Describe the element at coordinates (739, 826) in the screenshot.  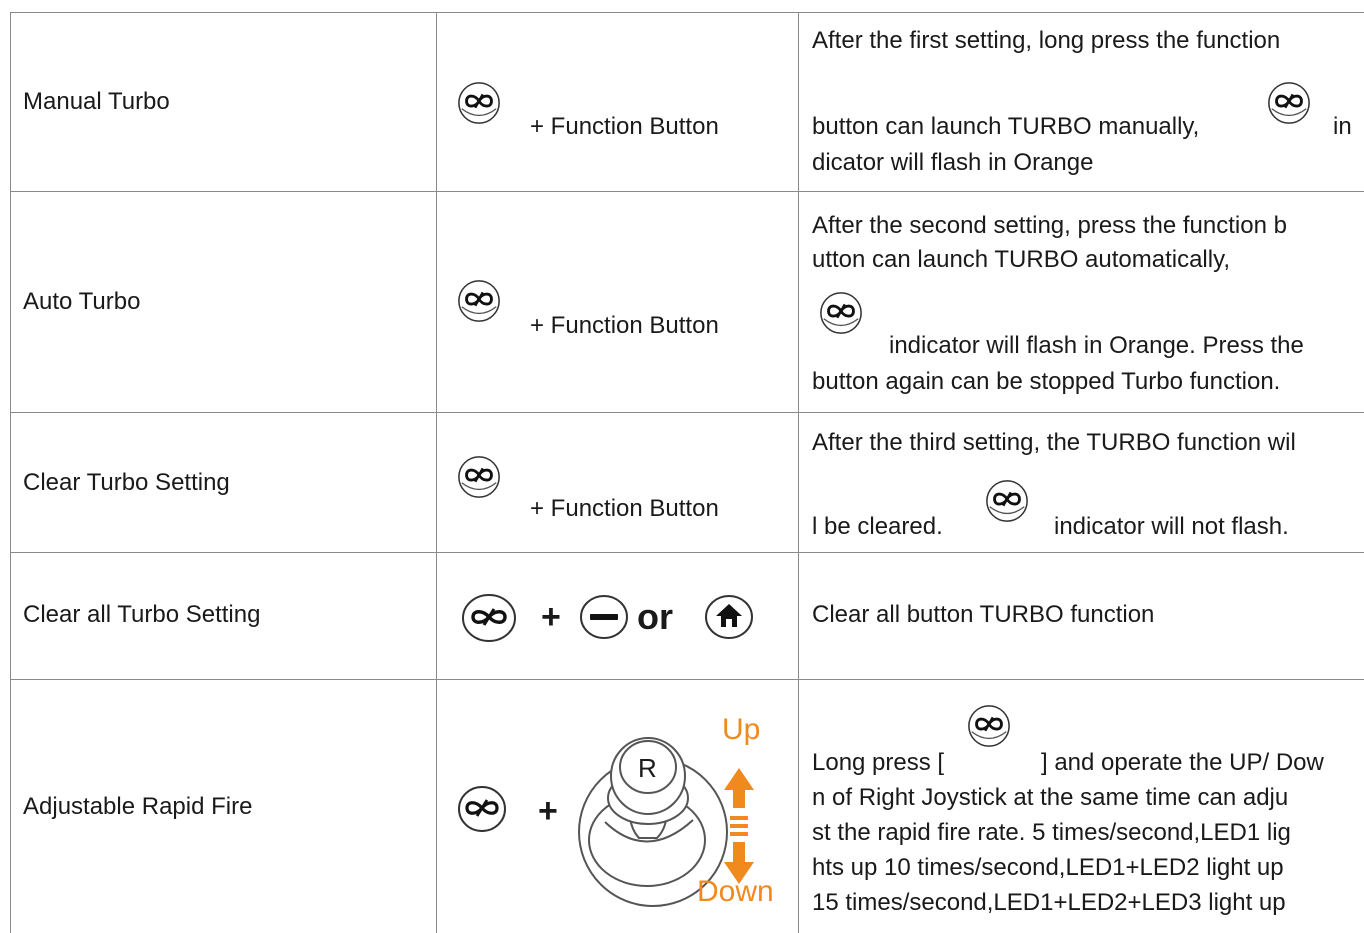
I see `up-down-arrow-icon` at that location.